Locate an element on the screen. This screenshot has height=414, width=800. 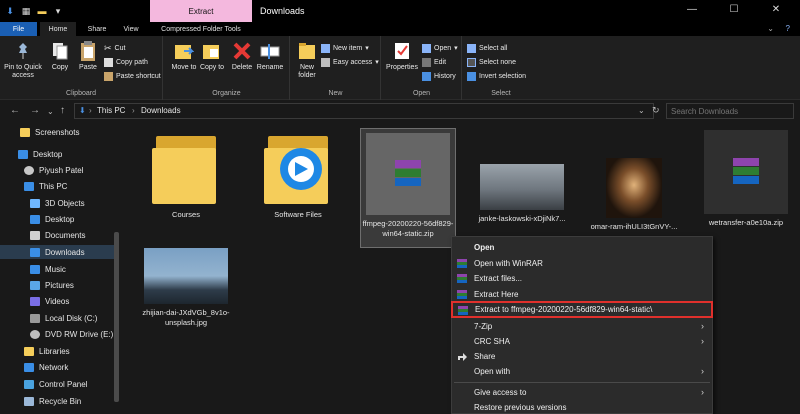
menu-item-share: Share is located at coordinates (582, 356).